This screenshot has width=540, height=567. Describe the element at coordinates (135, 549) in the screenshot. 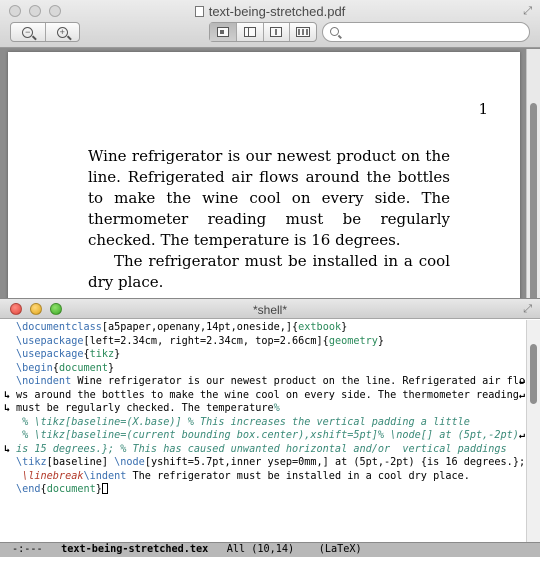

I see `modeline-buffer-name: text-being-stretched.tex` at that location.